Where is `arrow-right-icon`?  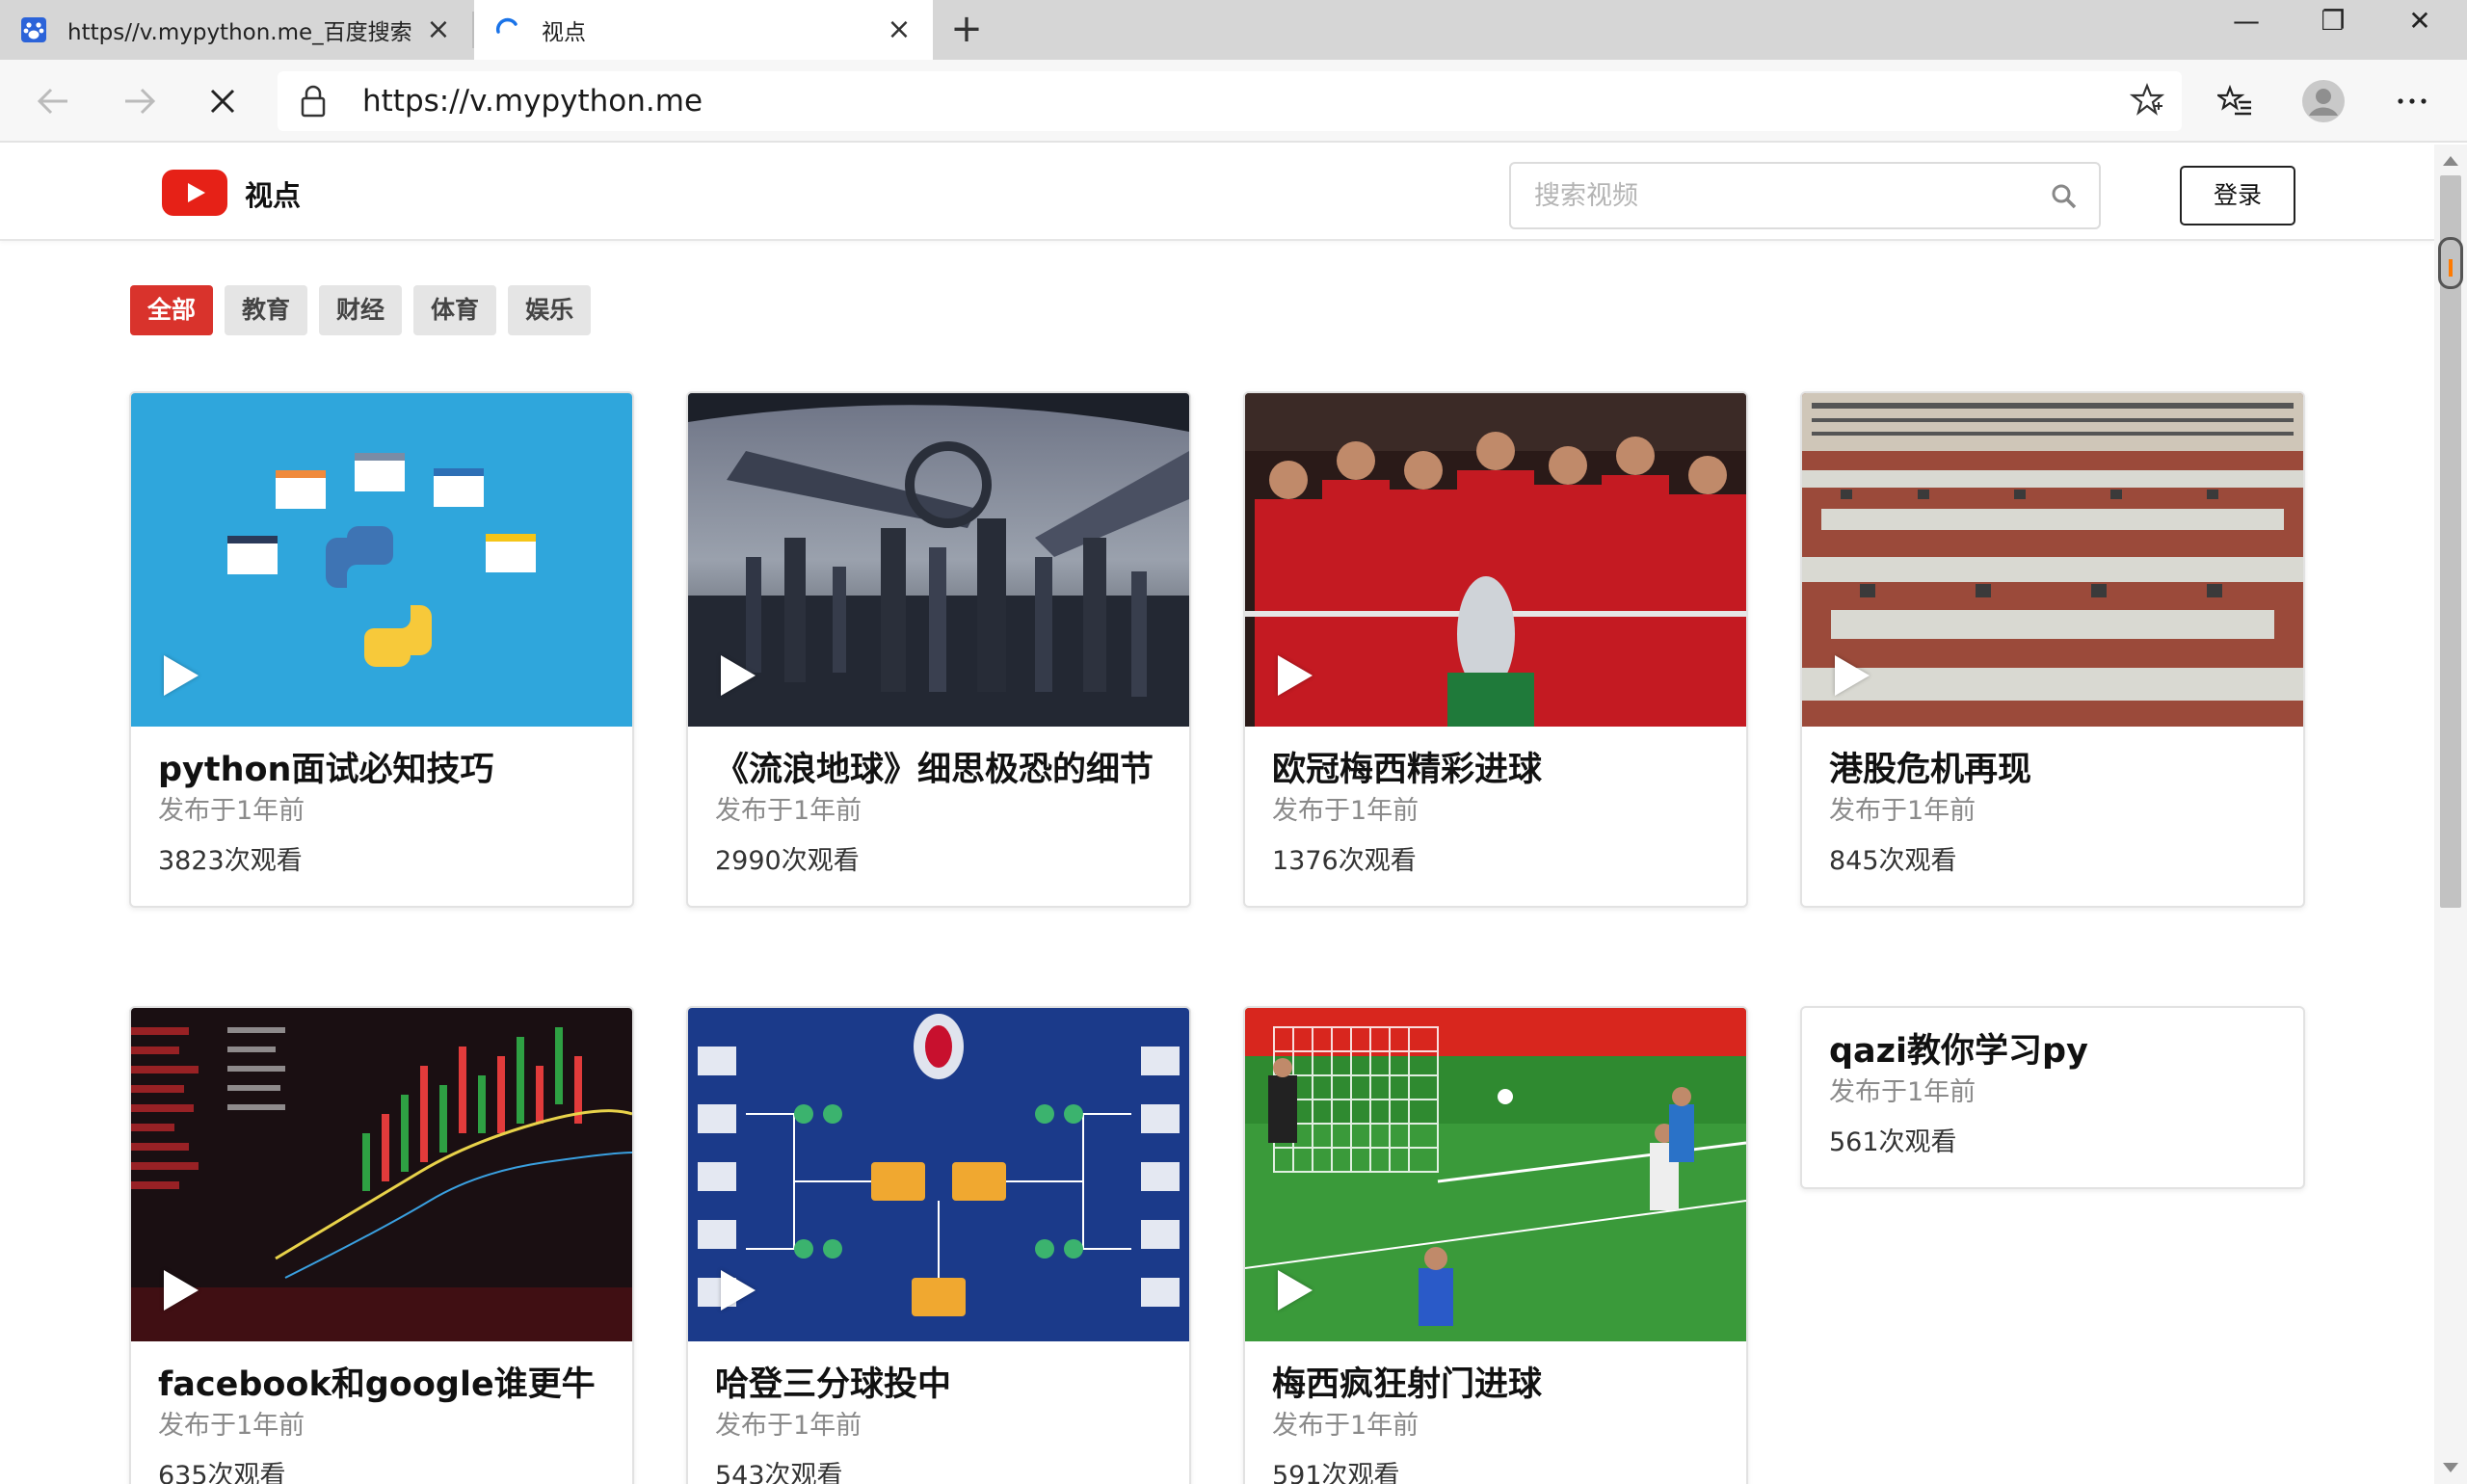
arrow-right-icon is located at coordinates (140, 101).